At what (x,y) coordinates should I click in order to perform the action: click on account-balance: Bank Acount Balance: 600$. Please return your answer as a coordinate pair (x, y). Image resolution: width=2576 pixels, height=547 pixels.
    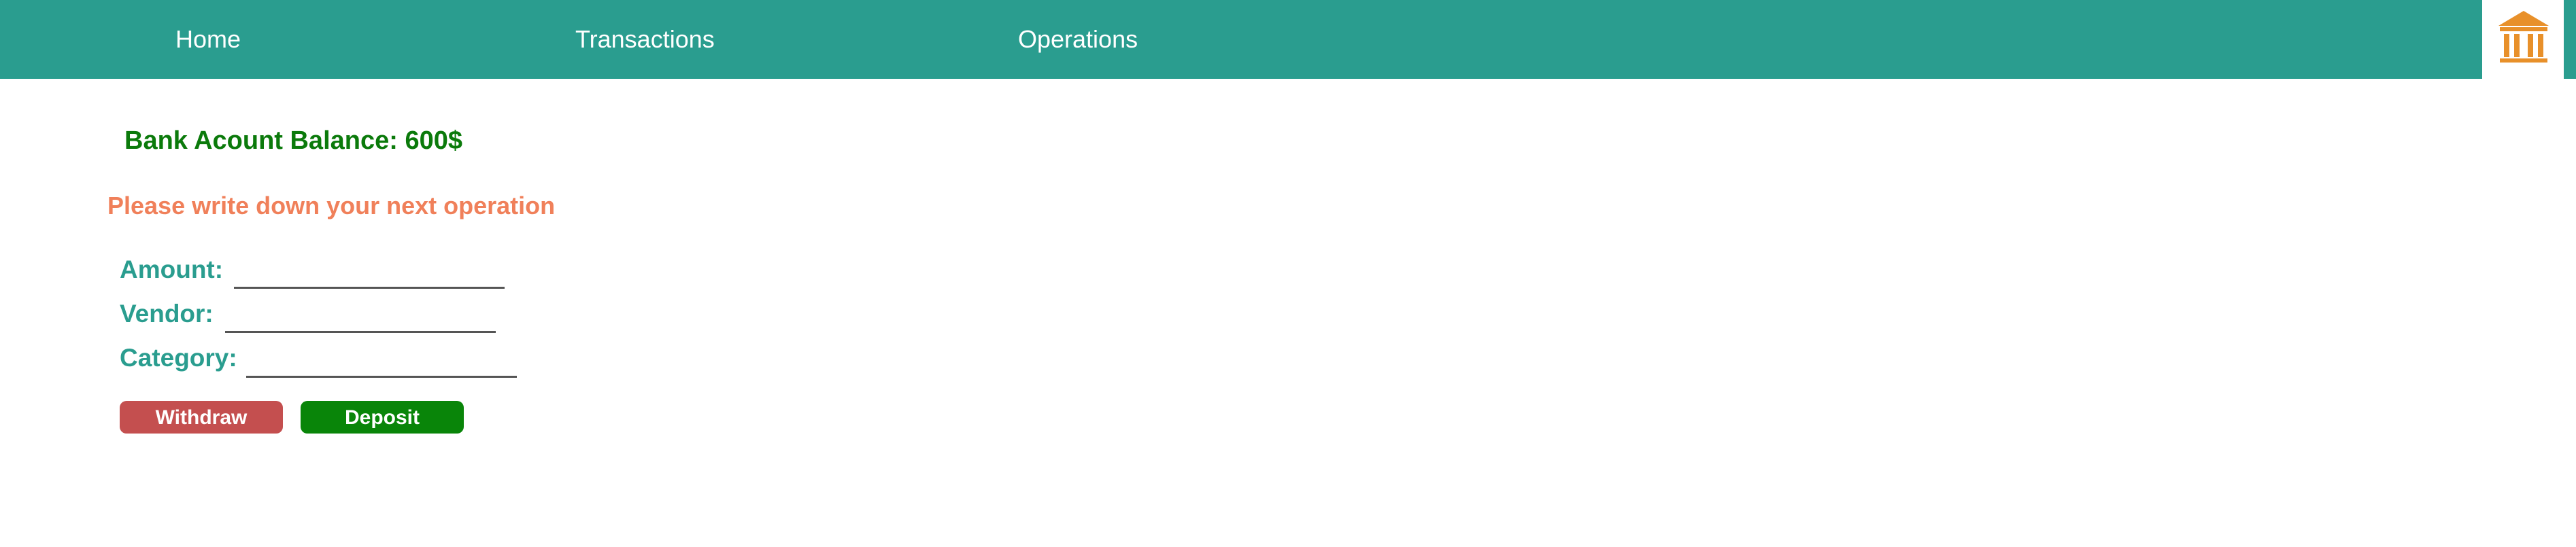
    Looking at the image, I should click on (293, 140).